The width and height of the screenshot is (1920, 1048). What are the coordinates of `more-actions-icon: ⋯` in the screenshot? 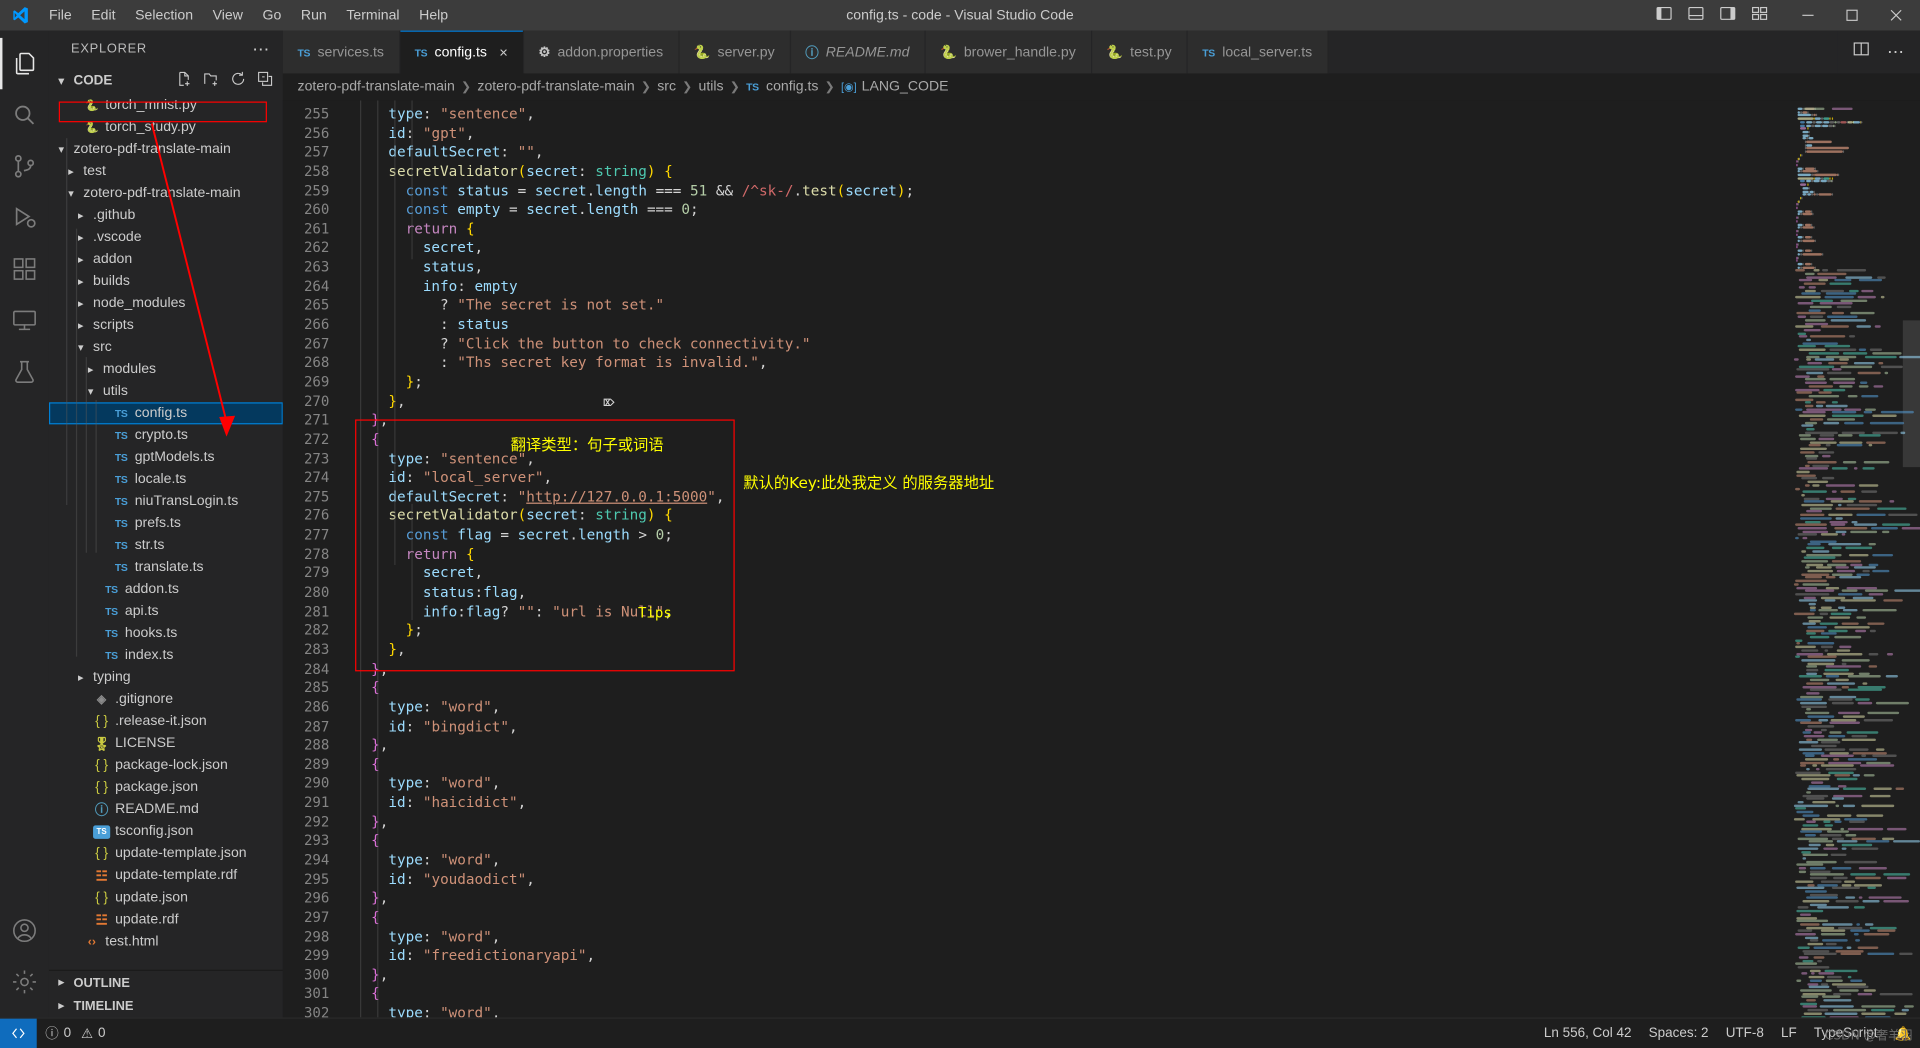 It's located at (1896, 52).